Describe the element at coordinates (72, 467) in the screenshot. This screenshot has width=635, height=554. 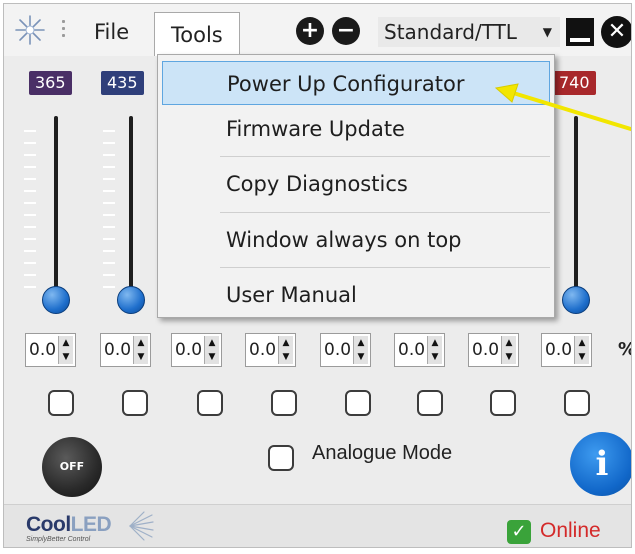
I see `off-button: OFF` at that location.